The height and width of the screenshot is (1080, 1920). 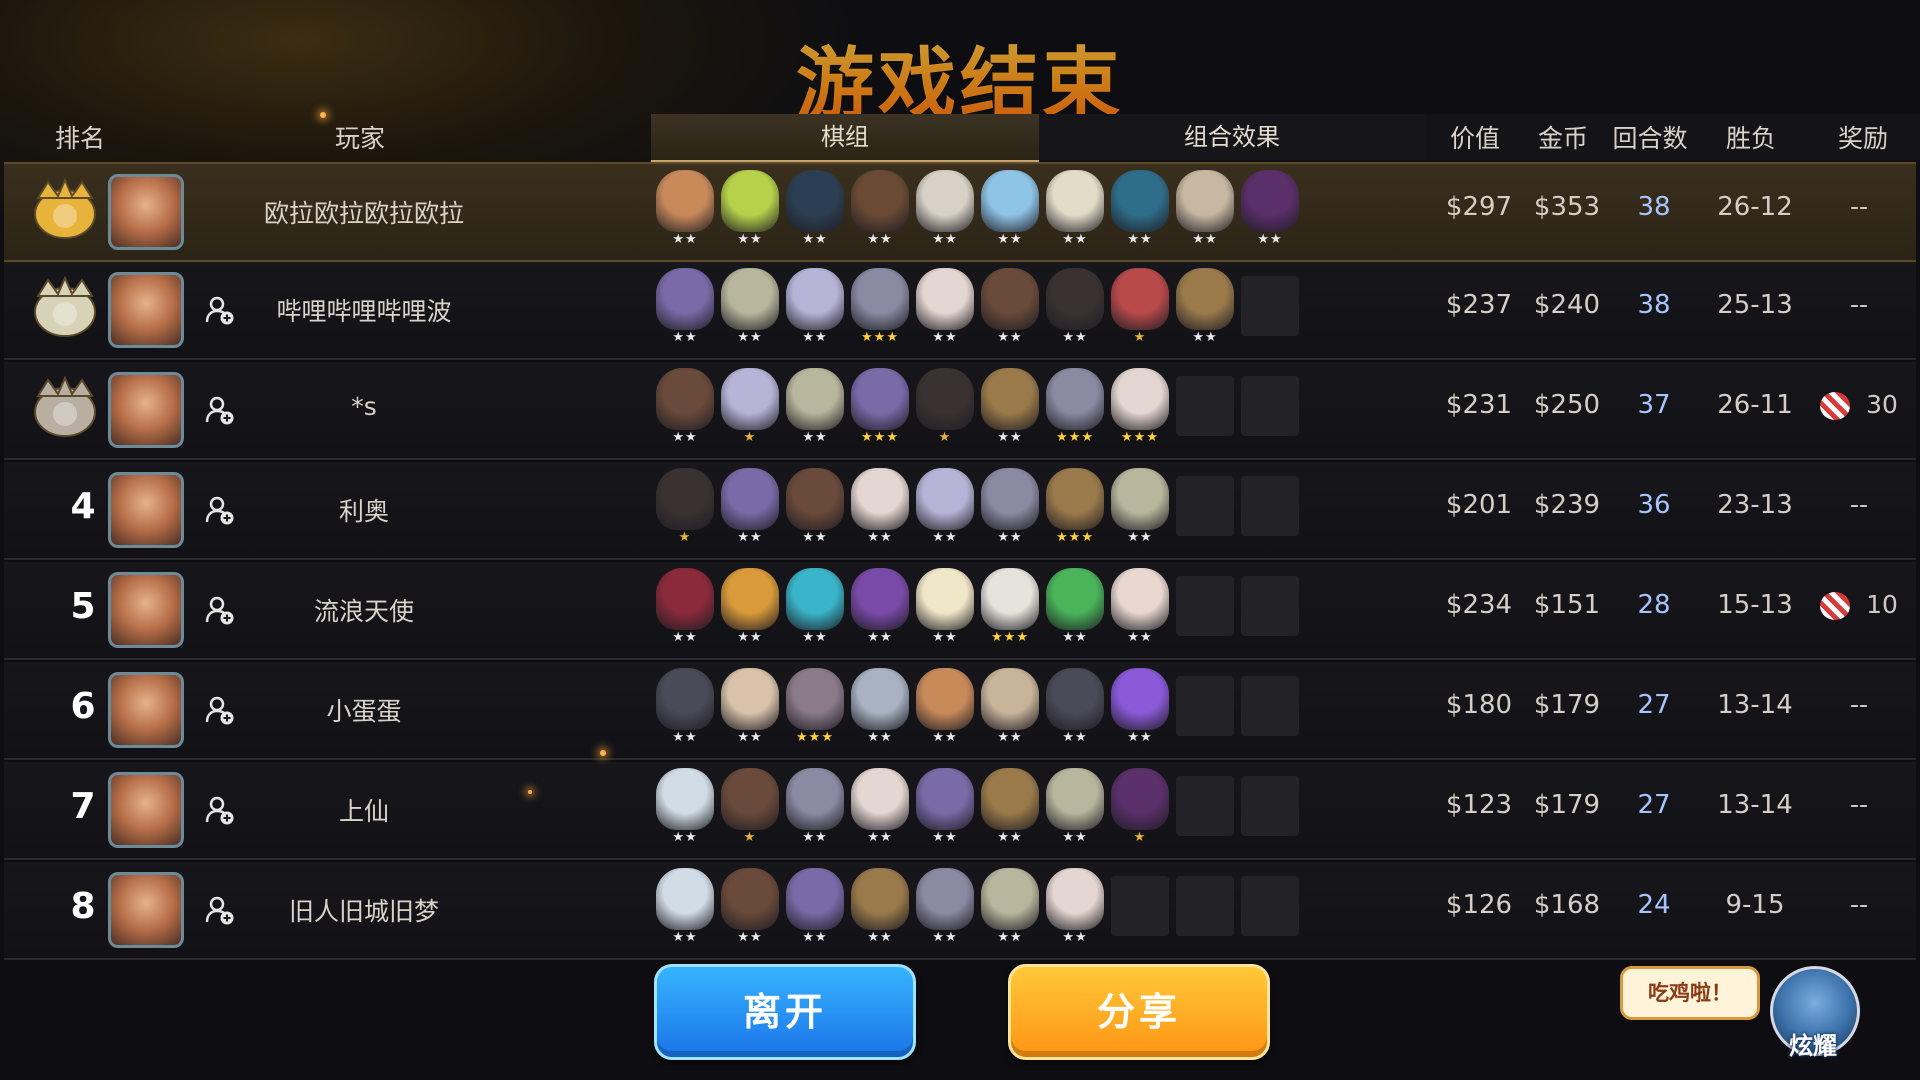 What do you see at coordinates (83, 706) in the screenshot?
I see `rank-number: 6` at bounding box center [83, 706].